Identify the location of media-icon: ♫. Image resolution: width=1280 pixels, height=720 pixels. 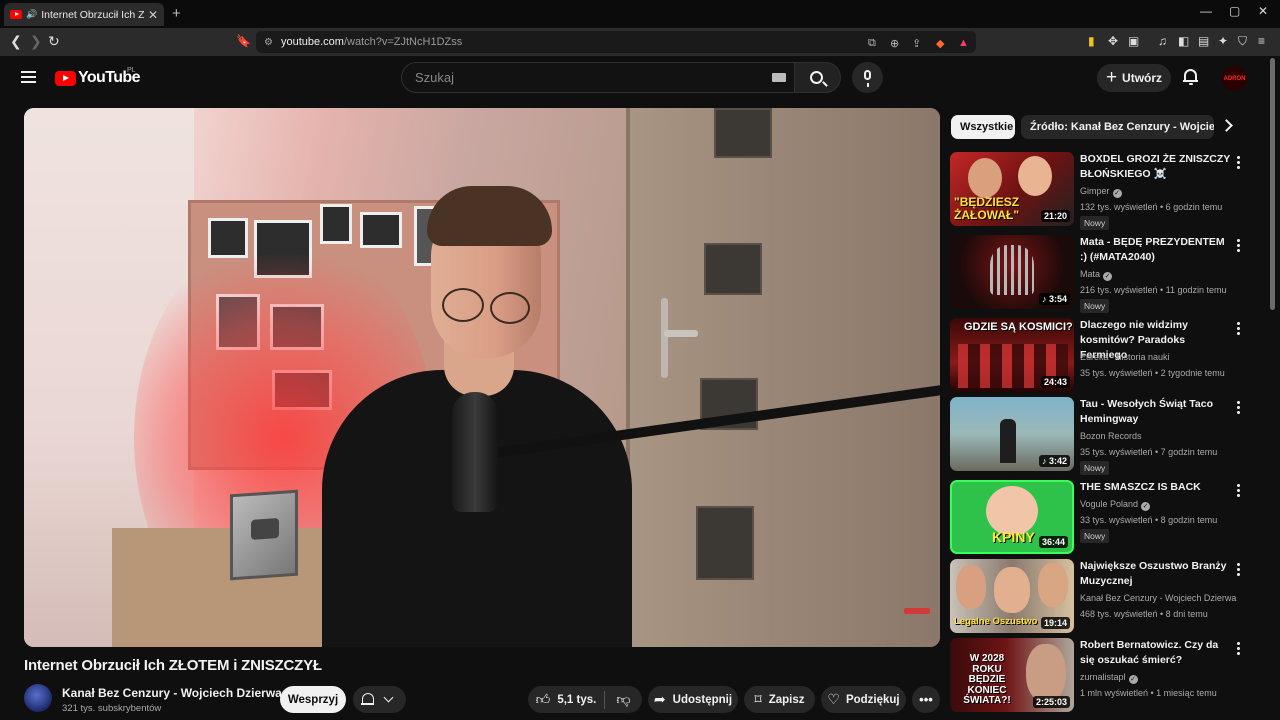
(1162, 41).